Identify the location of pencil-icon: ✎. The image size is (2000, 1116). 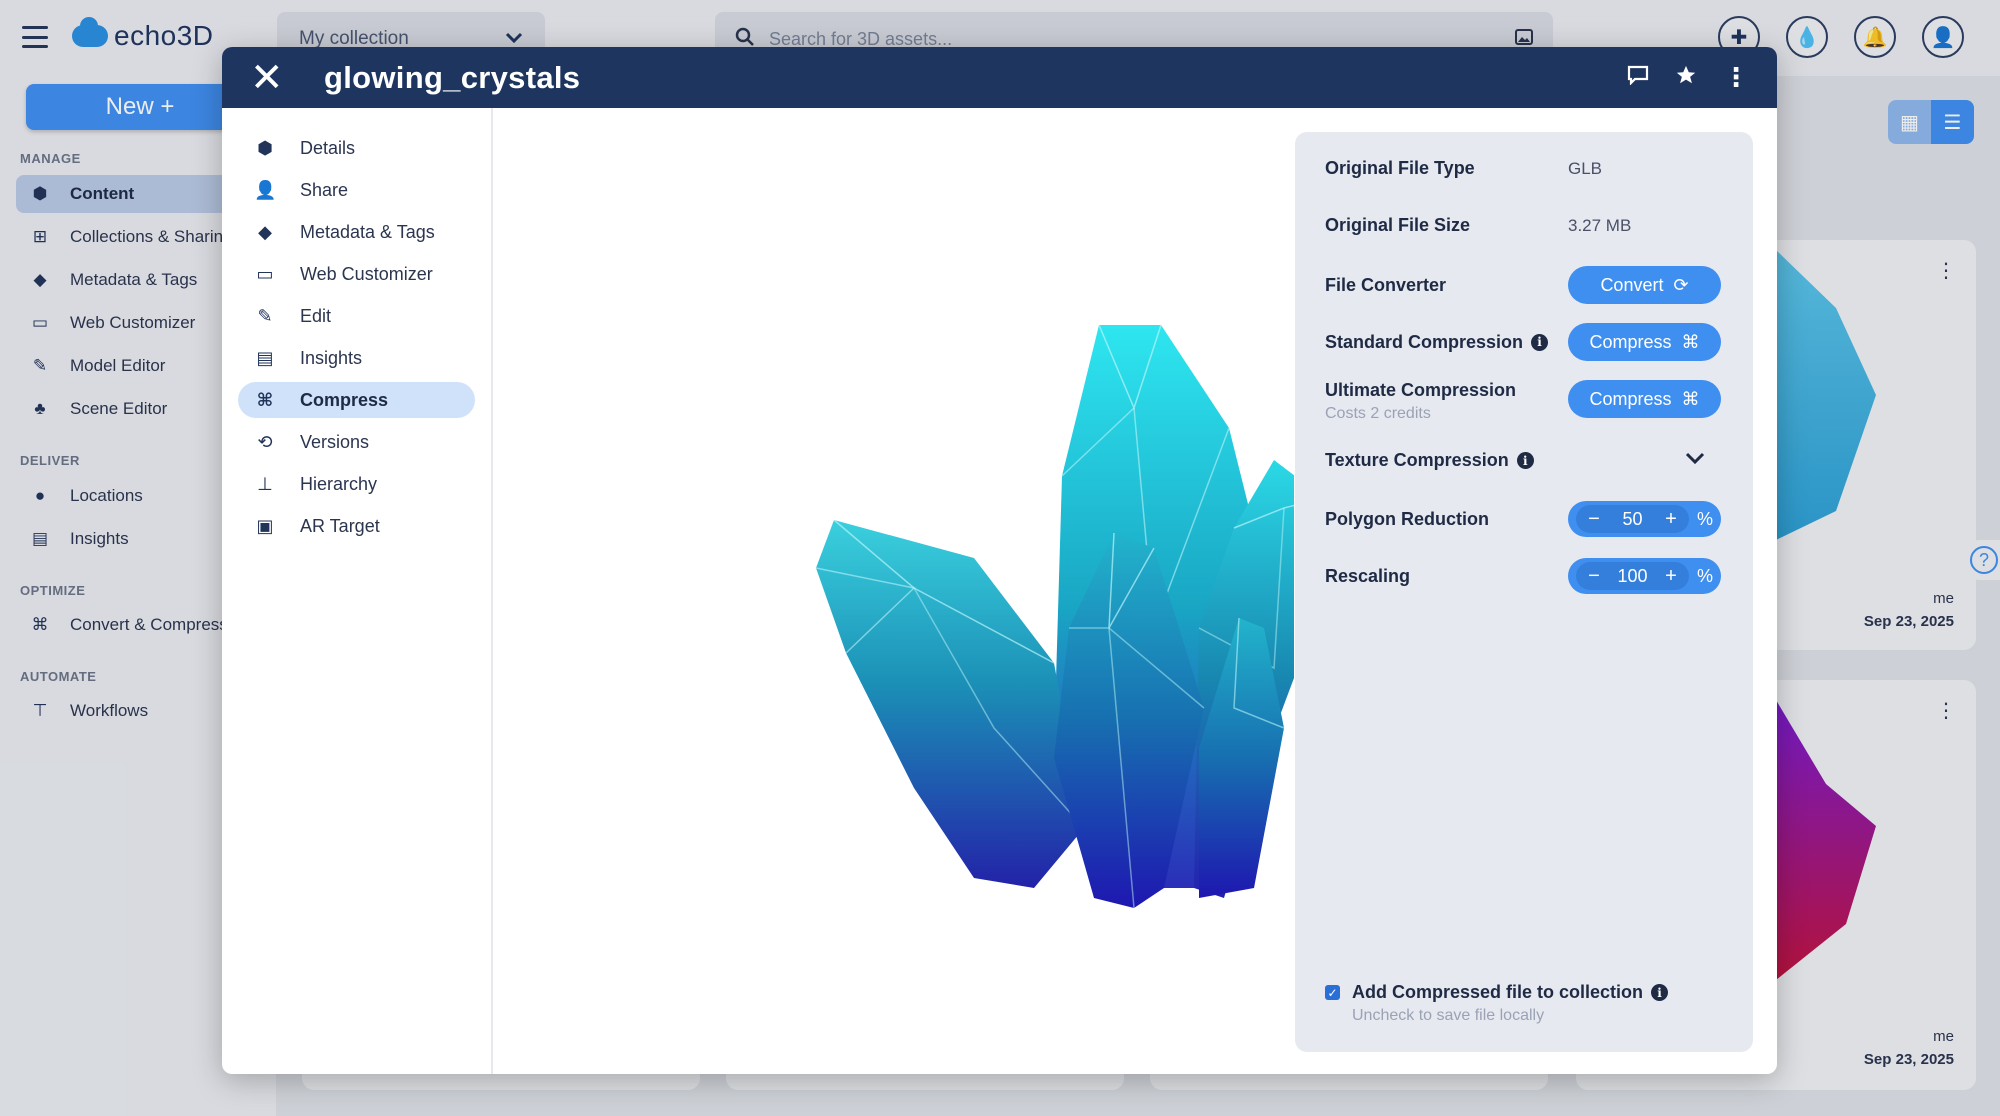
(265, 315).